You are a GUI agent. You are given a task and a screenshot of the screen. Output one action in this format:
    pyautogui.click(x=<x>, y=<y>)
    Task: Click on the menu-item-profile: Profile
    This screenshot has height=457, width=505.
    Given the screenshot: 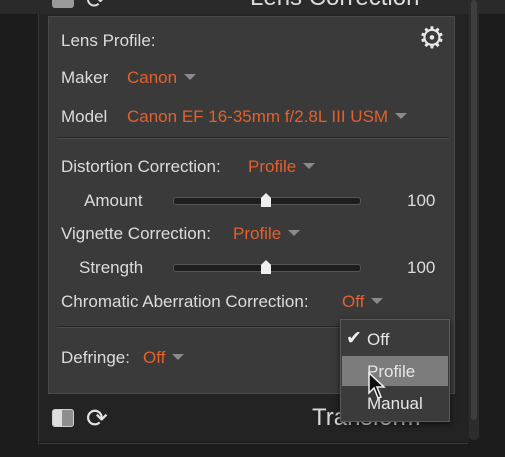 What is the action you would take?
    pyautogui.click(x=395, y=371)
    